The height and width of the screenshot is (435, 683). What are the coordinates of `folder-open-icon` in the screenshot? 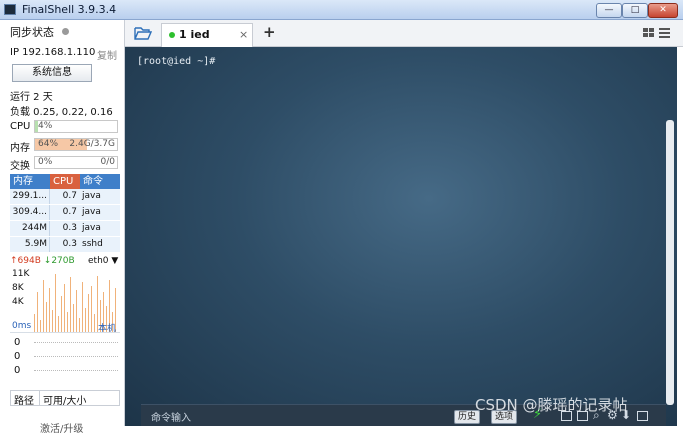 It's located at (143, 33).